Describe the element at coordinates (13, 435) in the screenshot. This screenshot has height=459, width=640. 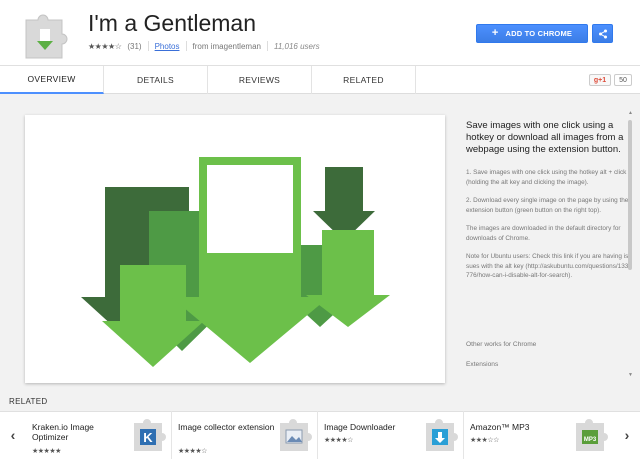
I see `prev-arrow-icon: ‹` at that location.